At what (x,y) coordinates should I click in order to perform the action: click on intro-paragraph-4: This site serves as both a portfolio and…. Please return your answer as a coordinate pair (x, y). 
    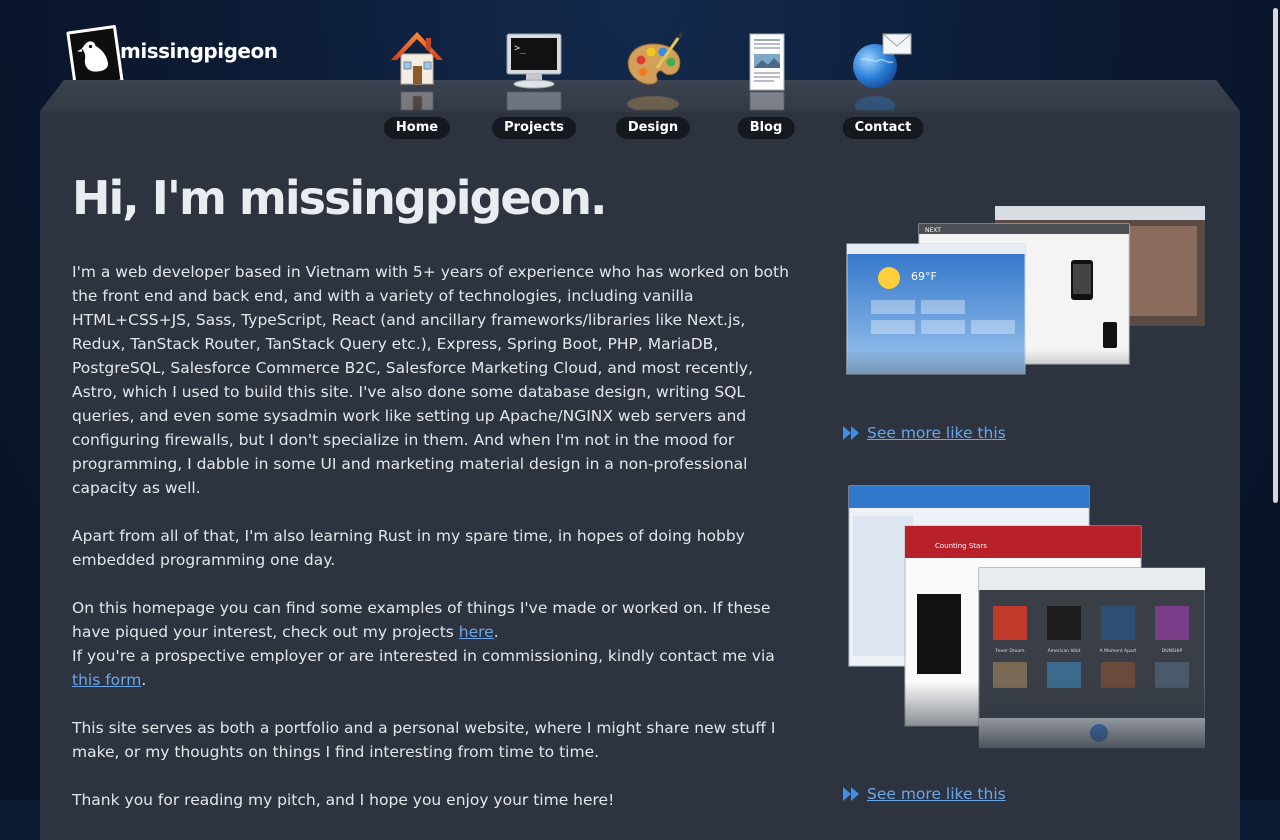
    Looking at the image, I should click on (424, 740).